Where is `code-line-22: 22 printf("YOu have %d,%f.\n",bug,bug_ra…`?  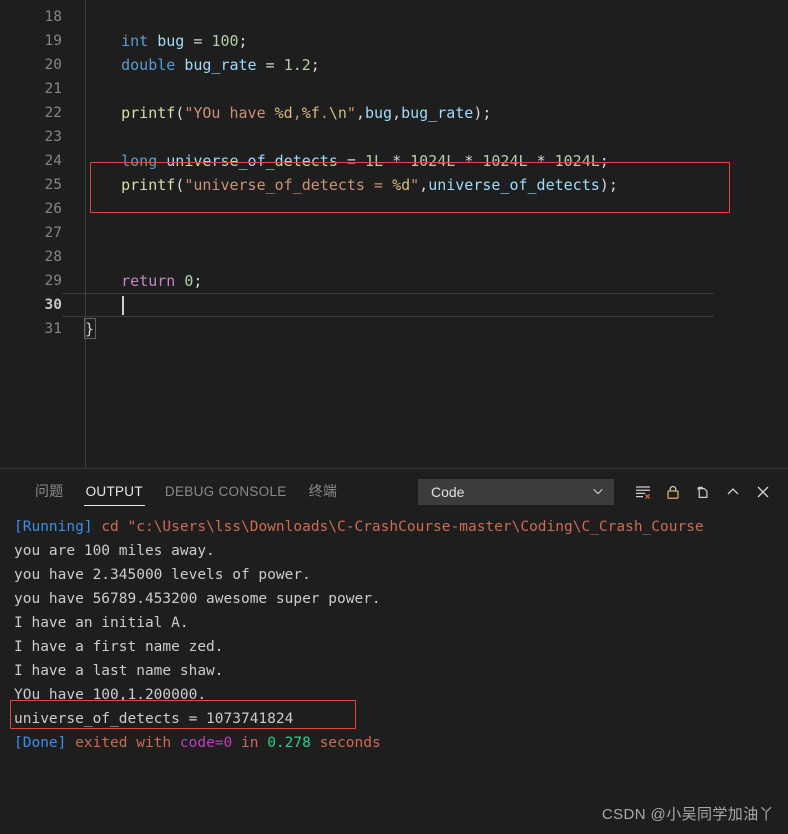 code-line-22: 22 printf("YOu have %d,%f.\n",bug,bug_ra… is located at coordinates (394, 113).